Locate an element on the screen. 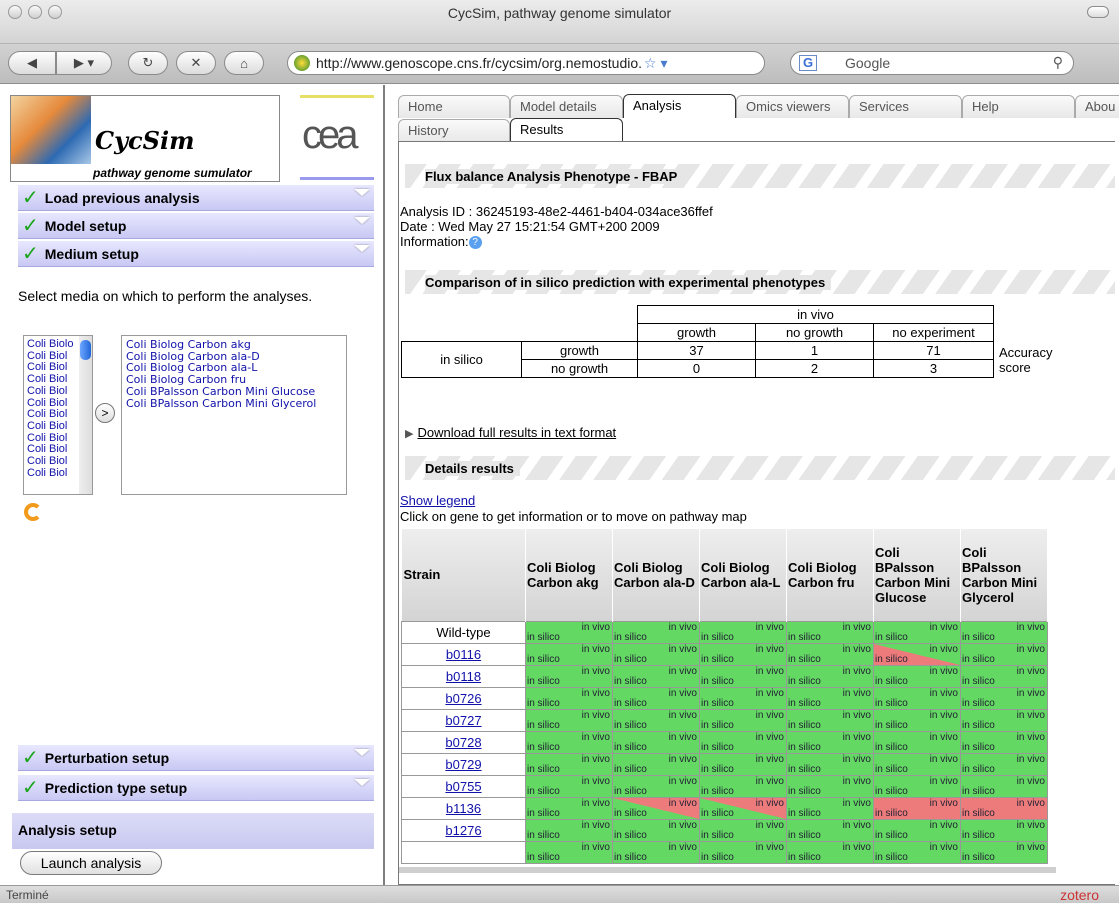  section-perturbation-setup: ✓ Perturbation setup is located at coordinates (196, 758).